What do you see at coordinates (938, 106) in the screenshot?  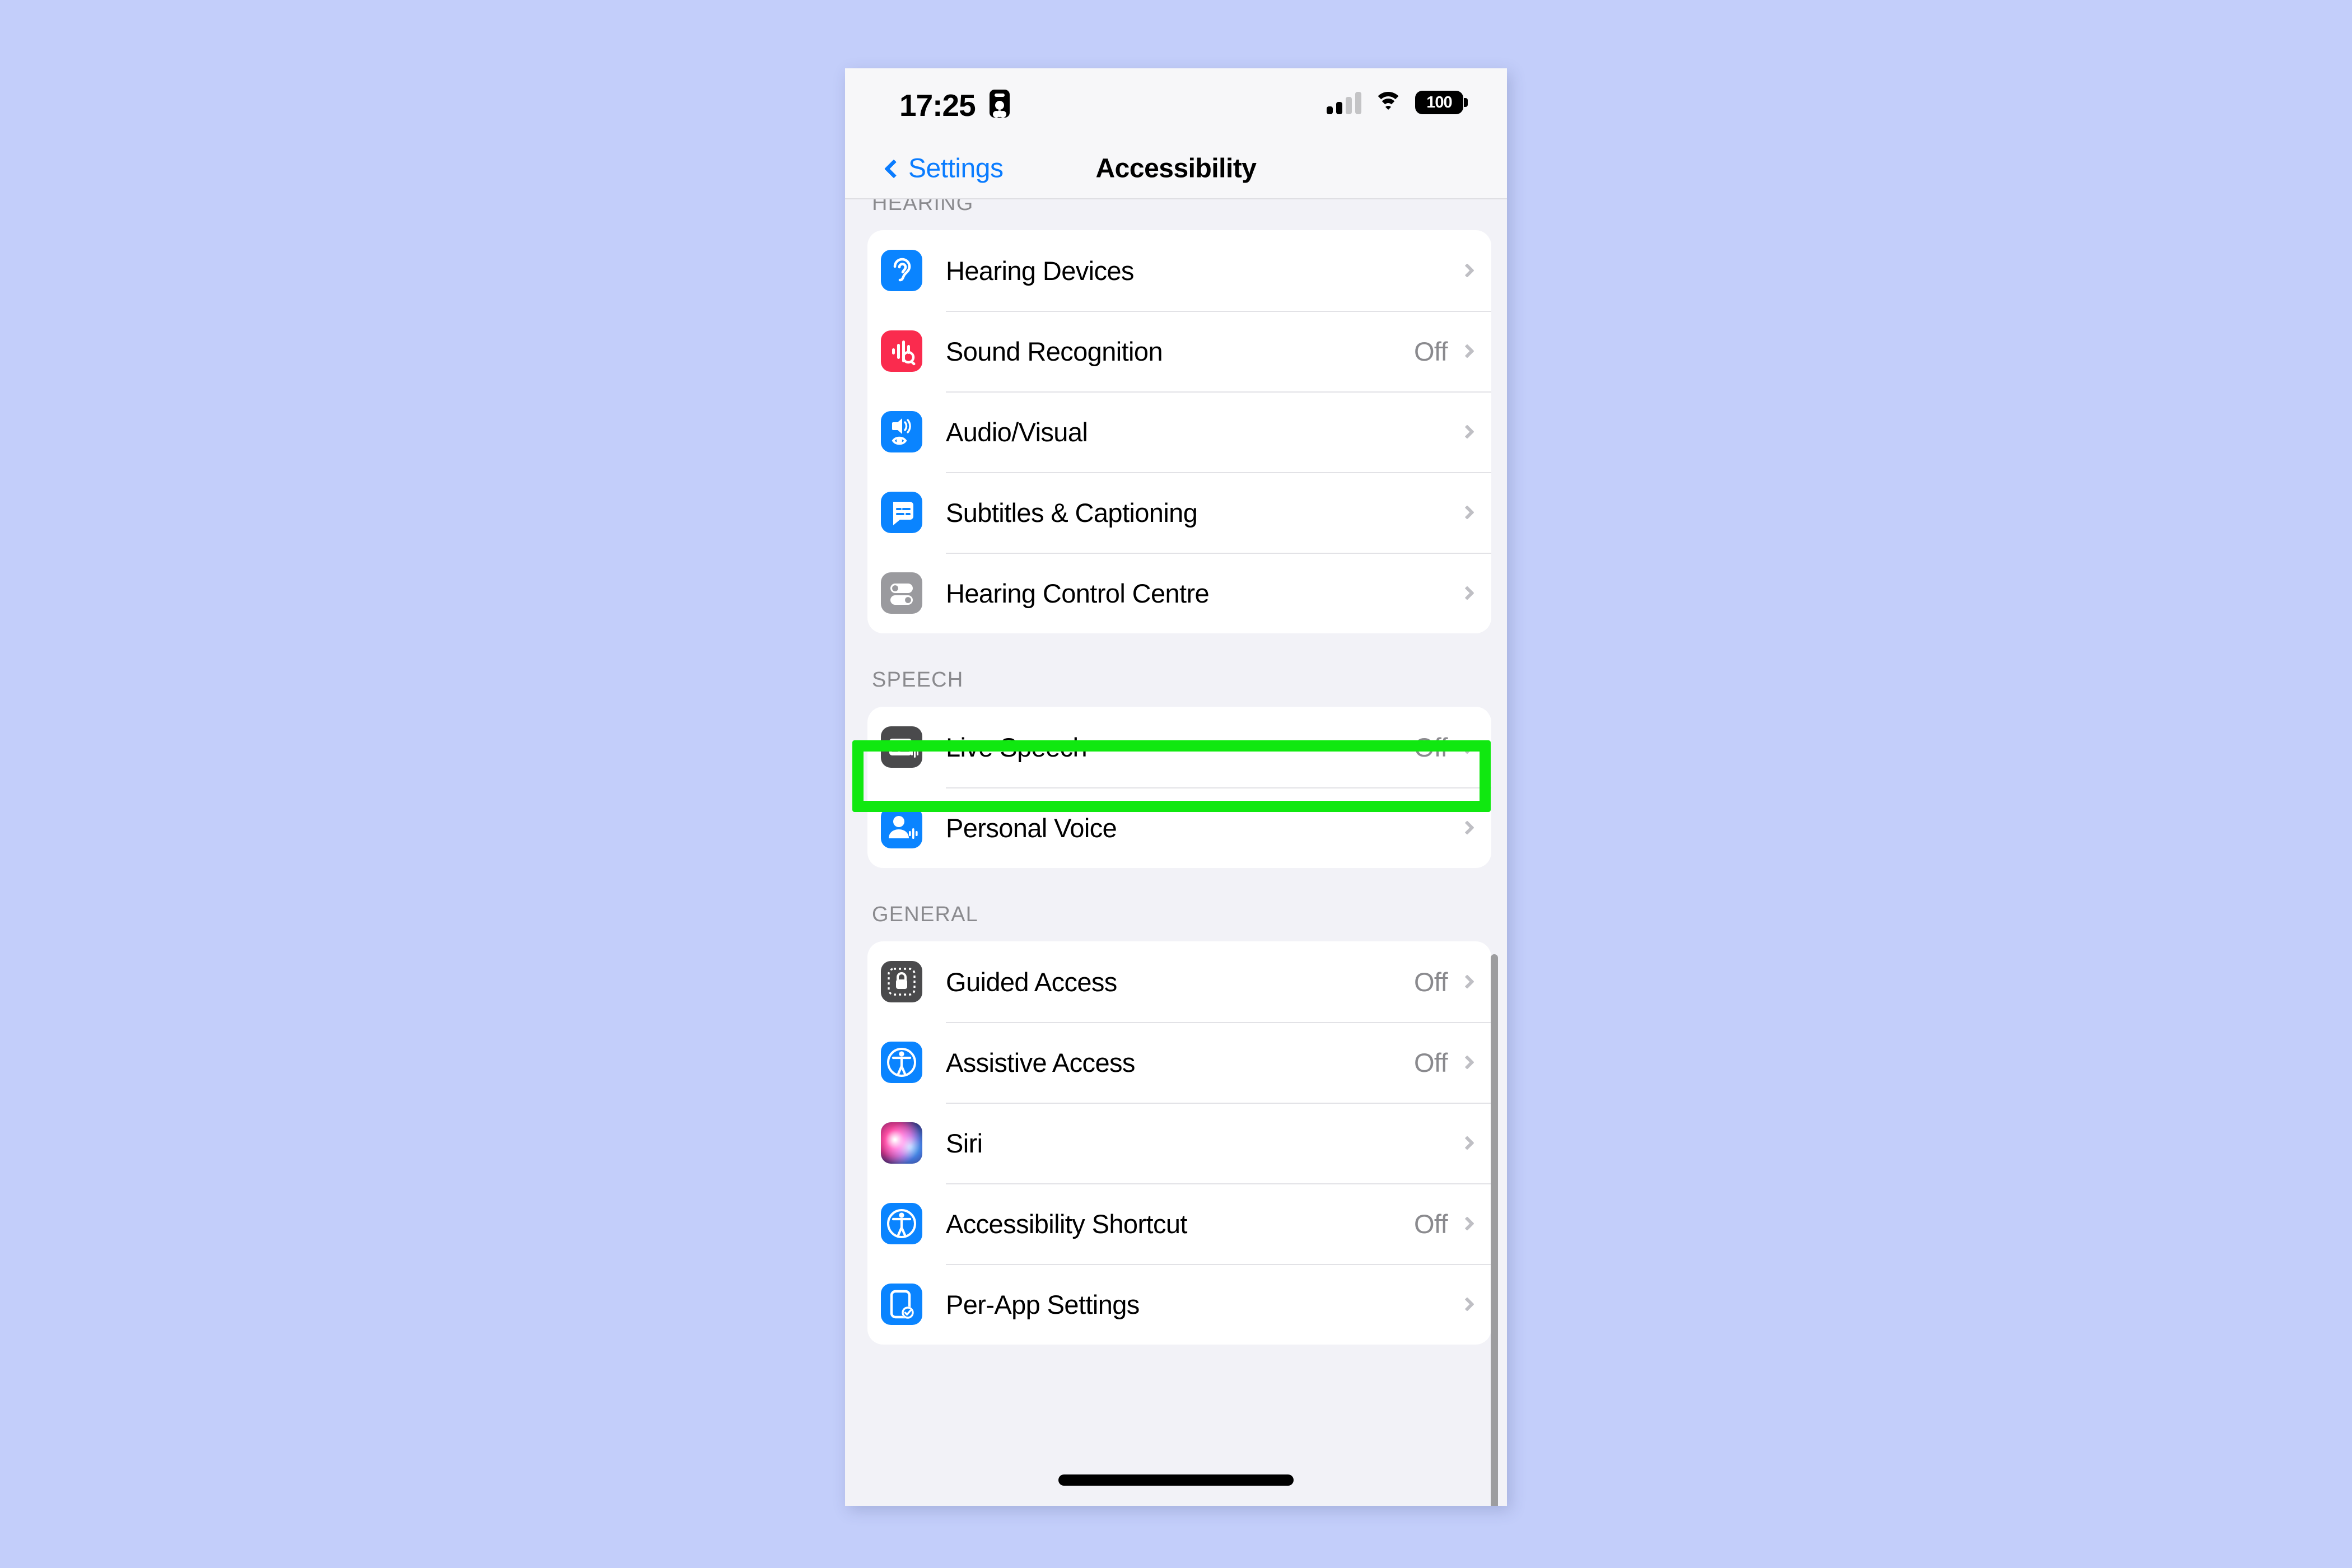 I see `status-time: 17:25` at bounding box center [938, 106].